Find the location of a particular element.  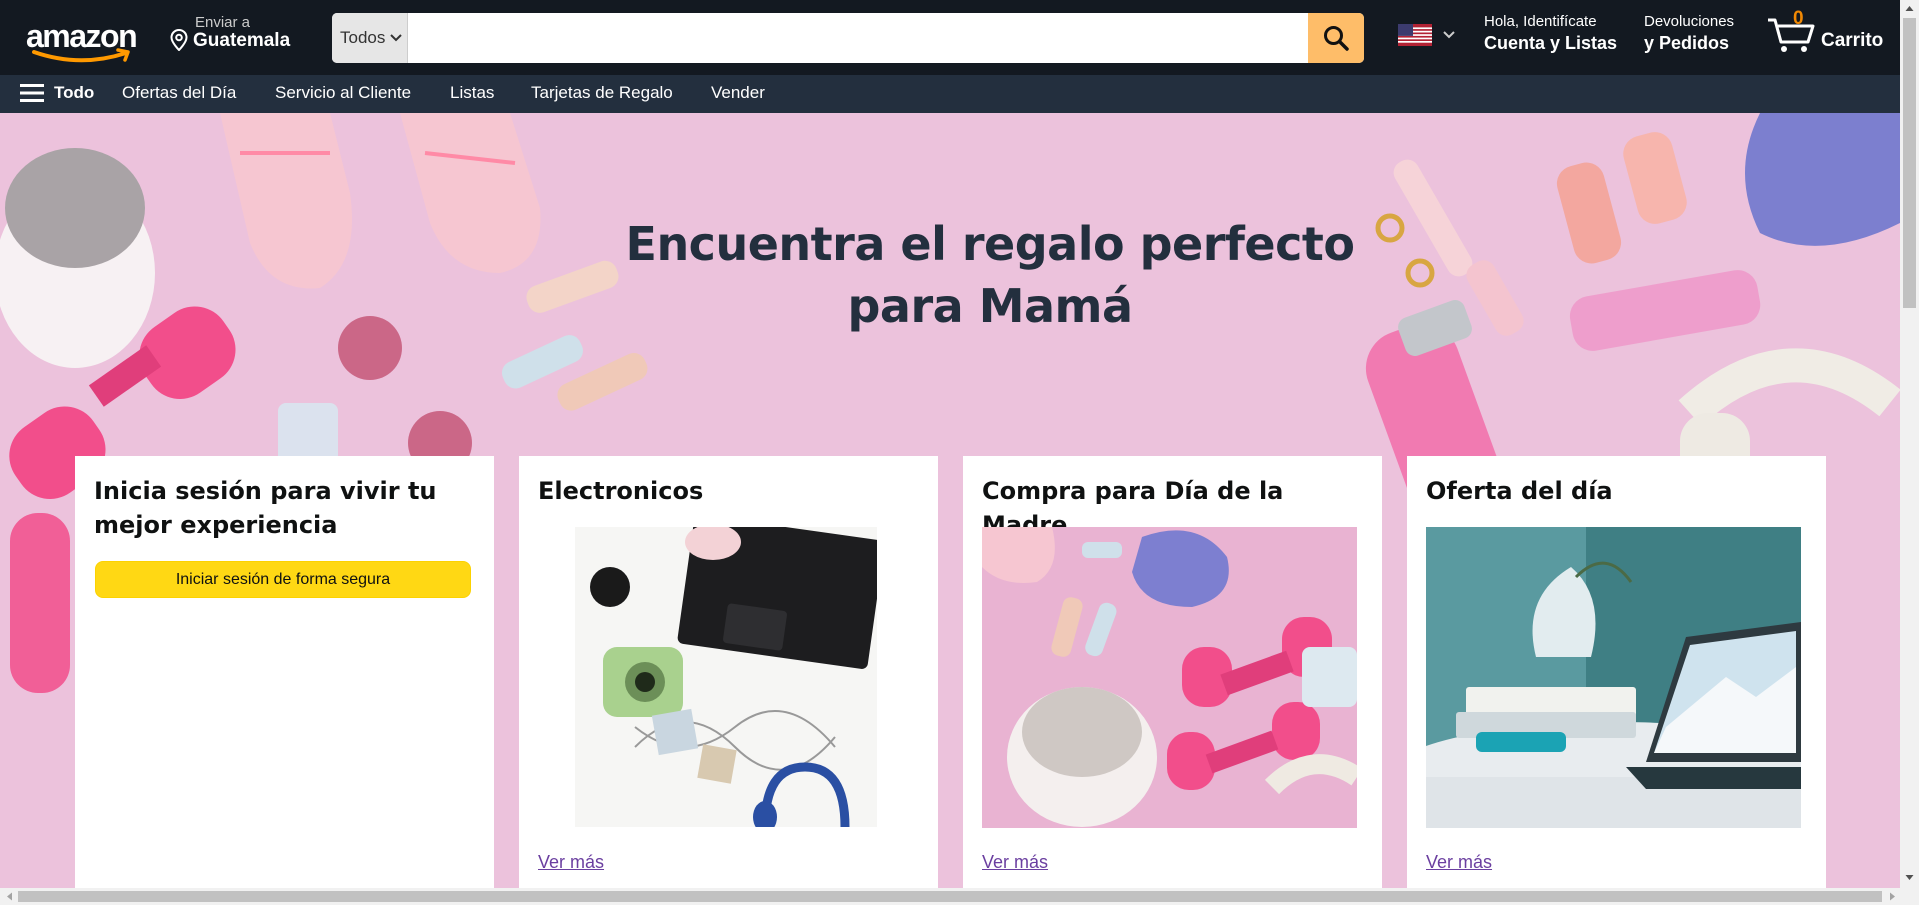

cart-icon is located at coordinates (1791, 35).